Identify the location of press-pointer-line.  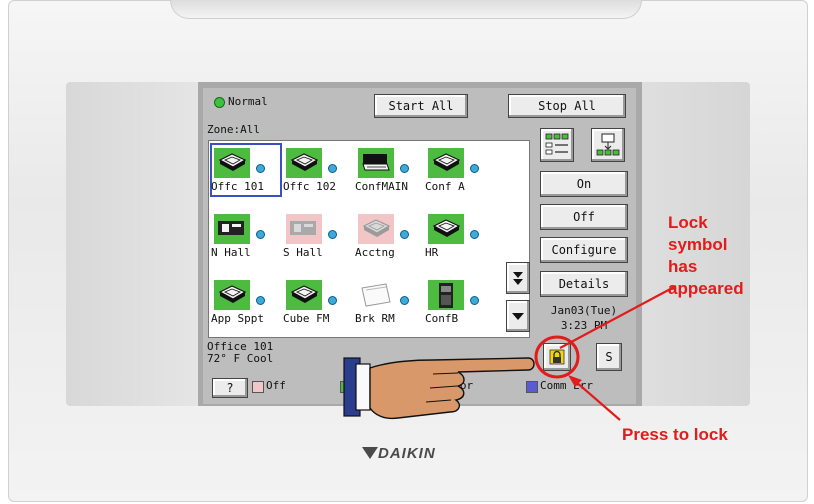
(597, 400).